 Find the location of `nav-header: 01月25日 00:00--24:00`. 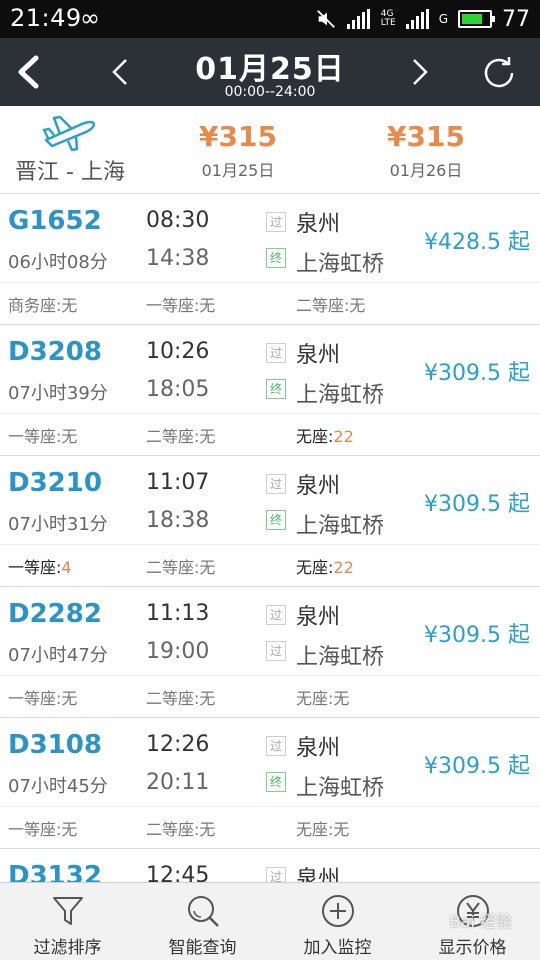

nav-header: 01月25日 00:00--24:00 is located at coordinates (270, 72).